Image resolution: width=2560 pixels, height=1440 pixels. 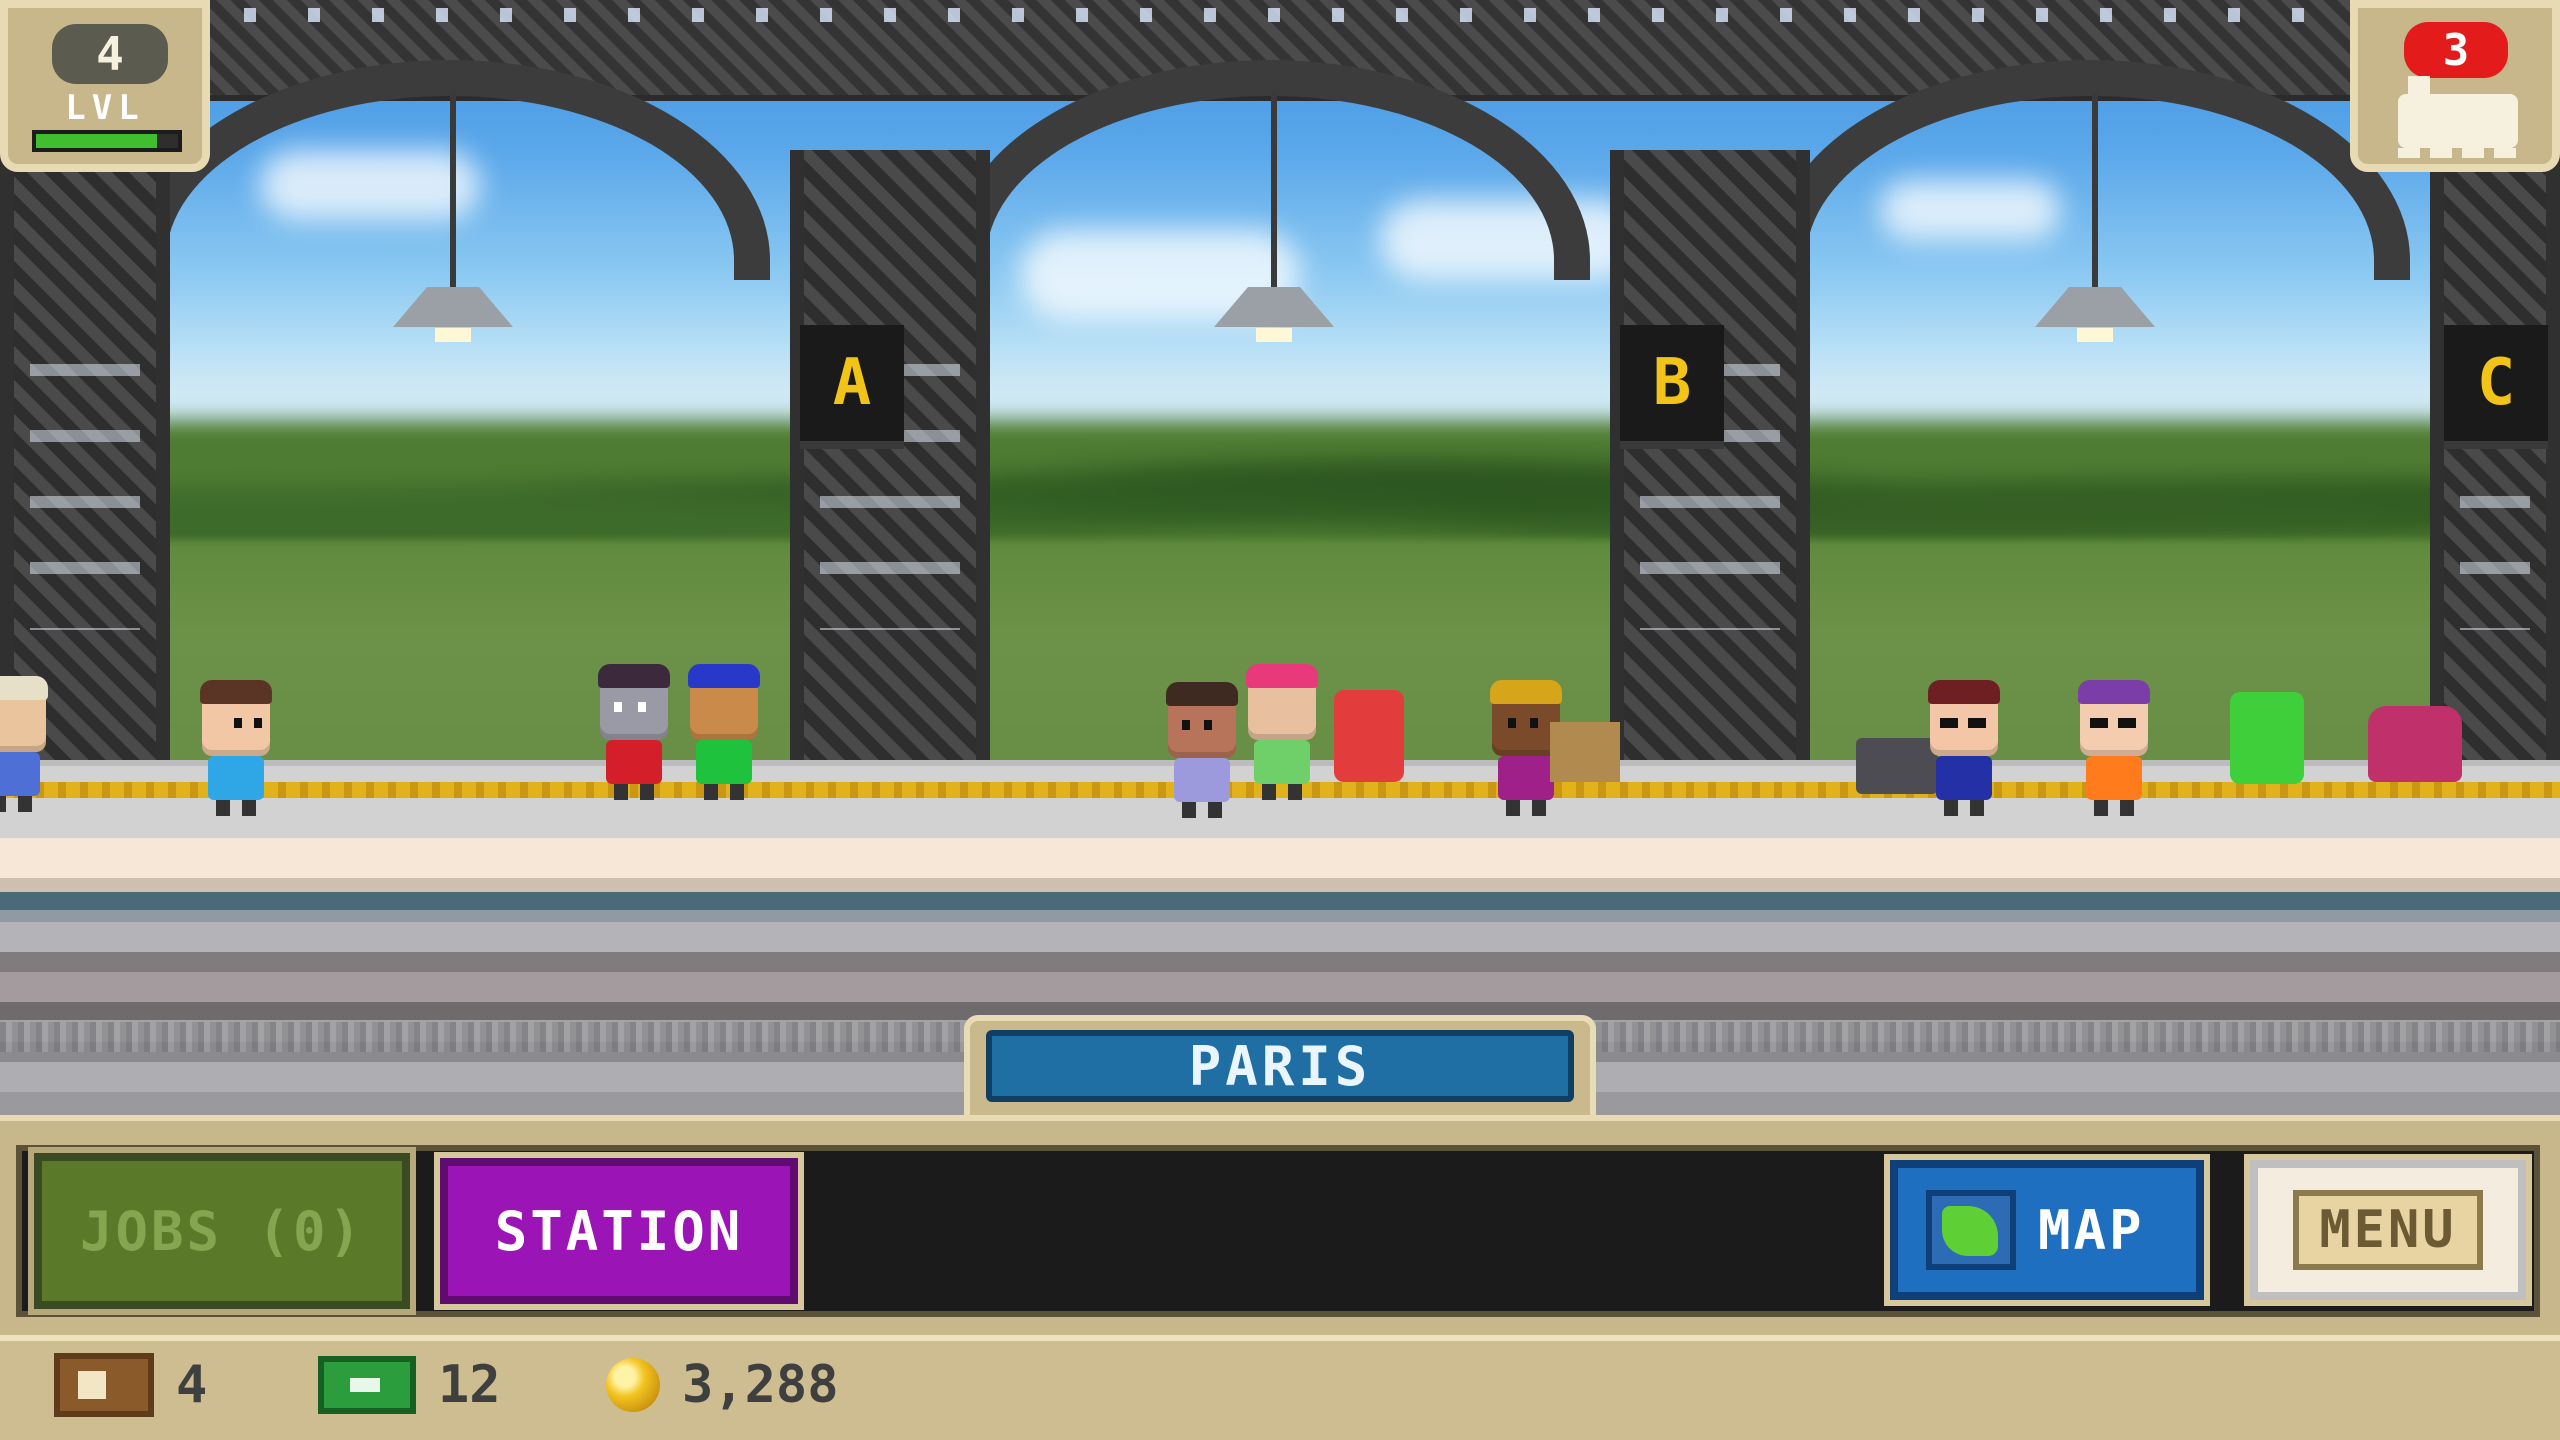 I want to click on coins-count: 3,288, so click(x=760, y=1385).